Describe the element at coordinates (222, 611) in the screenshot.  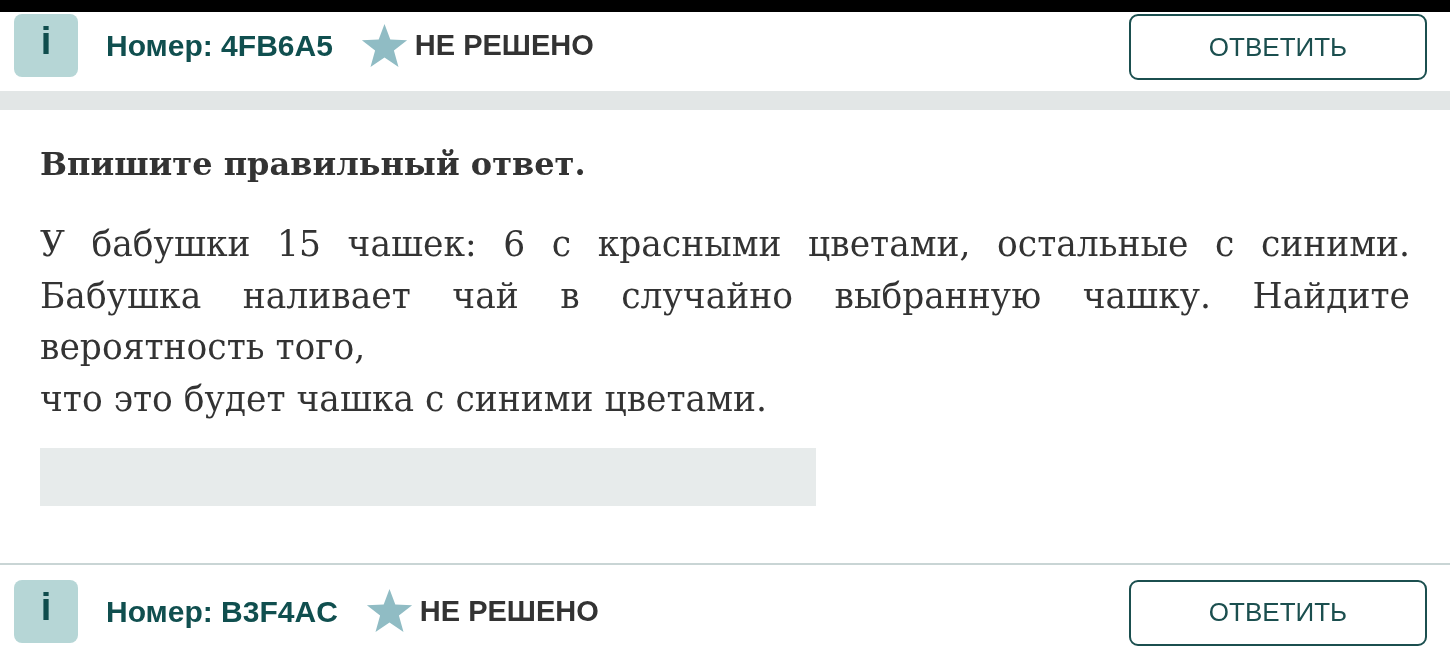
I see `task-number: Номер: B3F4AC` at that location.